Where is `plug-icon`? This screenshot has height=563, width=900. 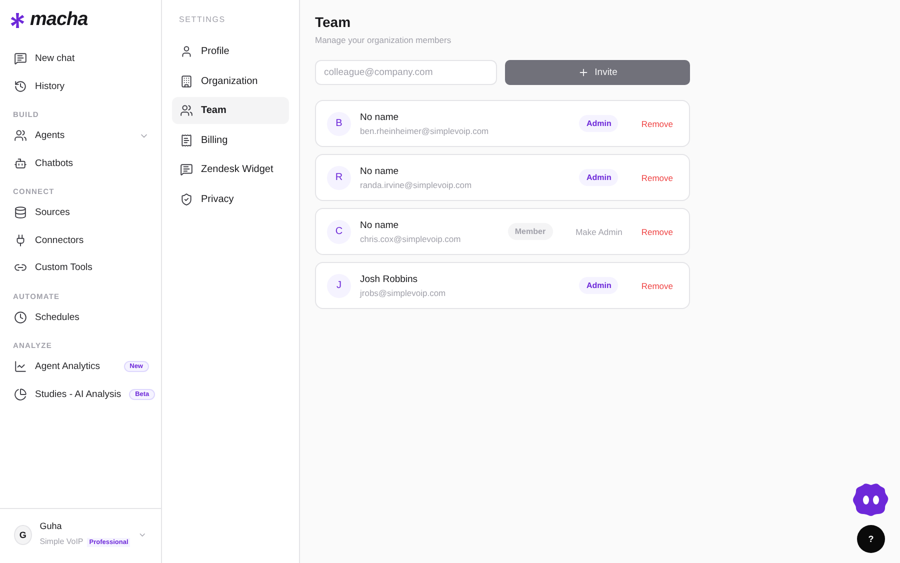
plug-icon is located at coordinates (20, 240).